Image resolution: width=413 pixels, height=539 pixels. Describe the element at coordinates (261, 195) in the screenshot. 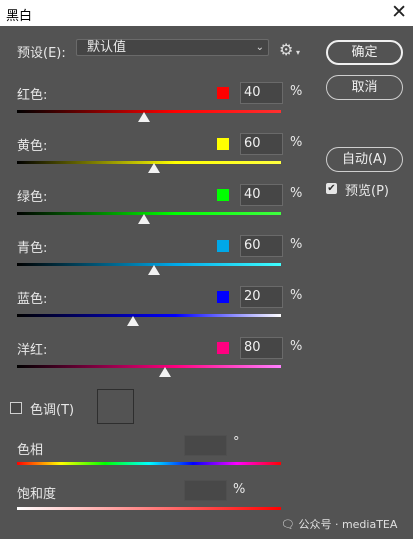

I see `green-value-input: 40` at that location.